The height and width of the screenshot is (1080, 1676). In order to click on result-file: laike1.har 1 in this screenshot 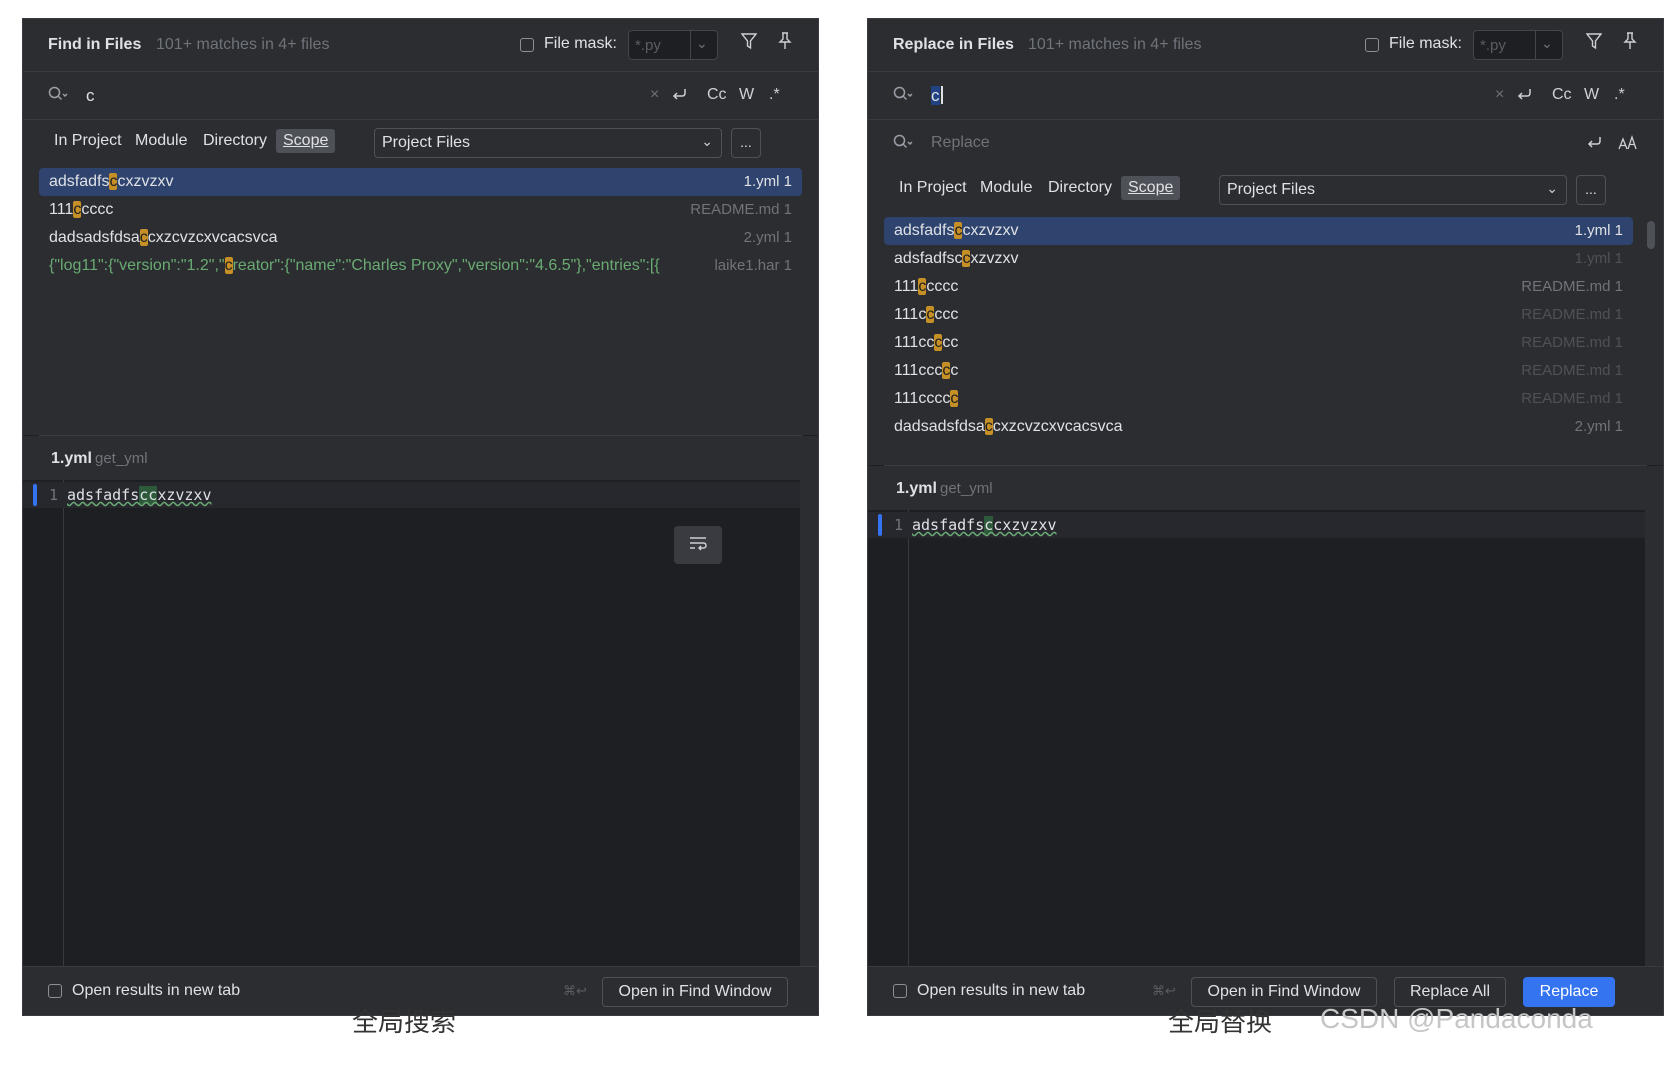, I will do `click(751, 265)`.